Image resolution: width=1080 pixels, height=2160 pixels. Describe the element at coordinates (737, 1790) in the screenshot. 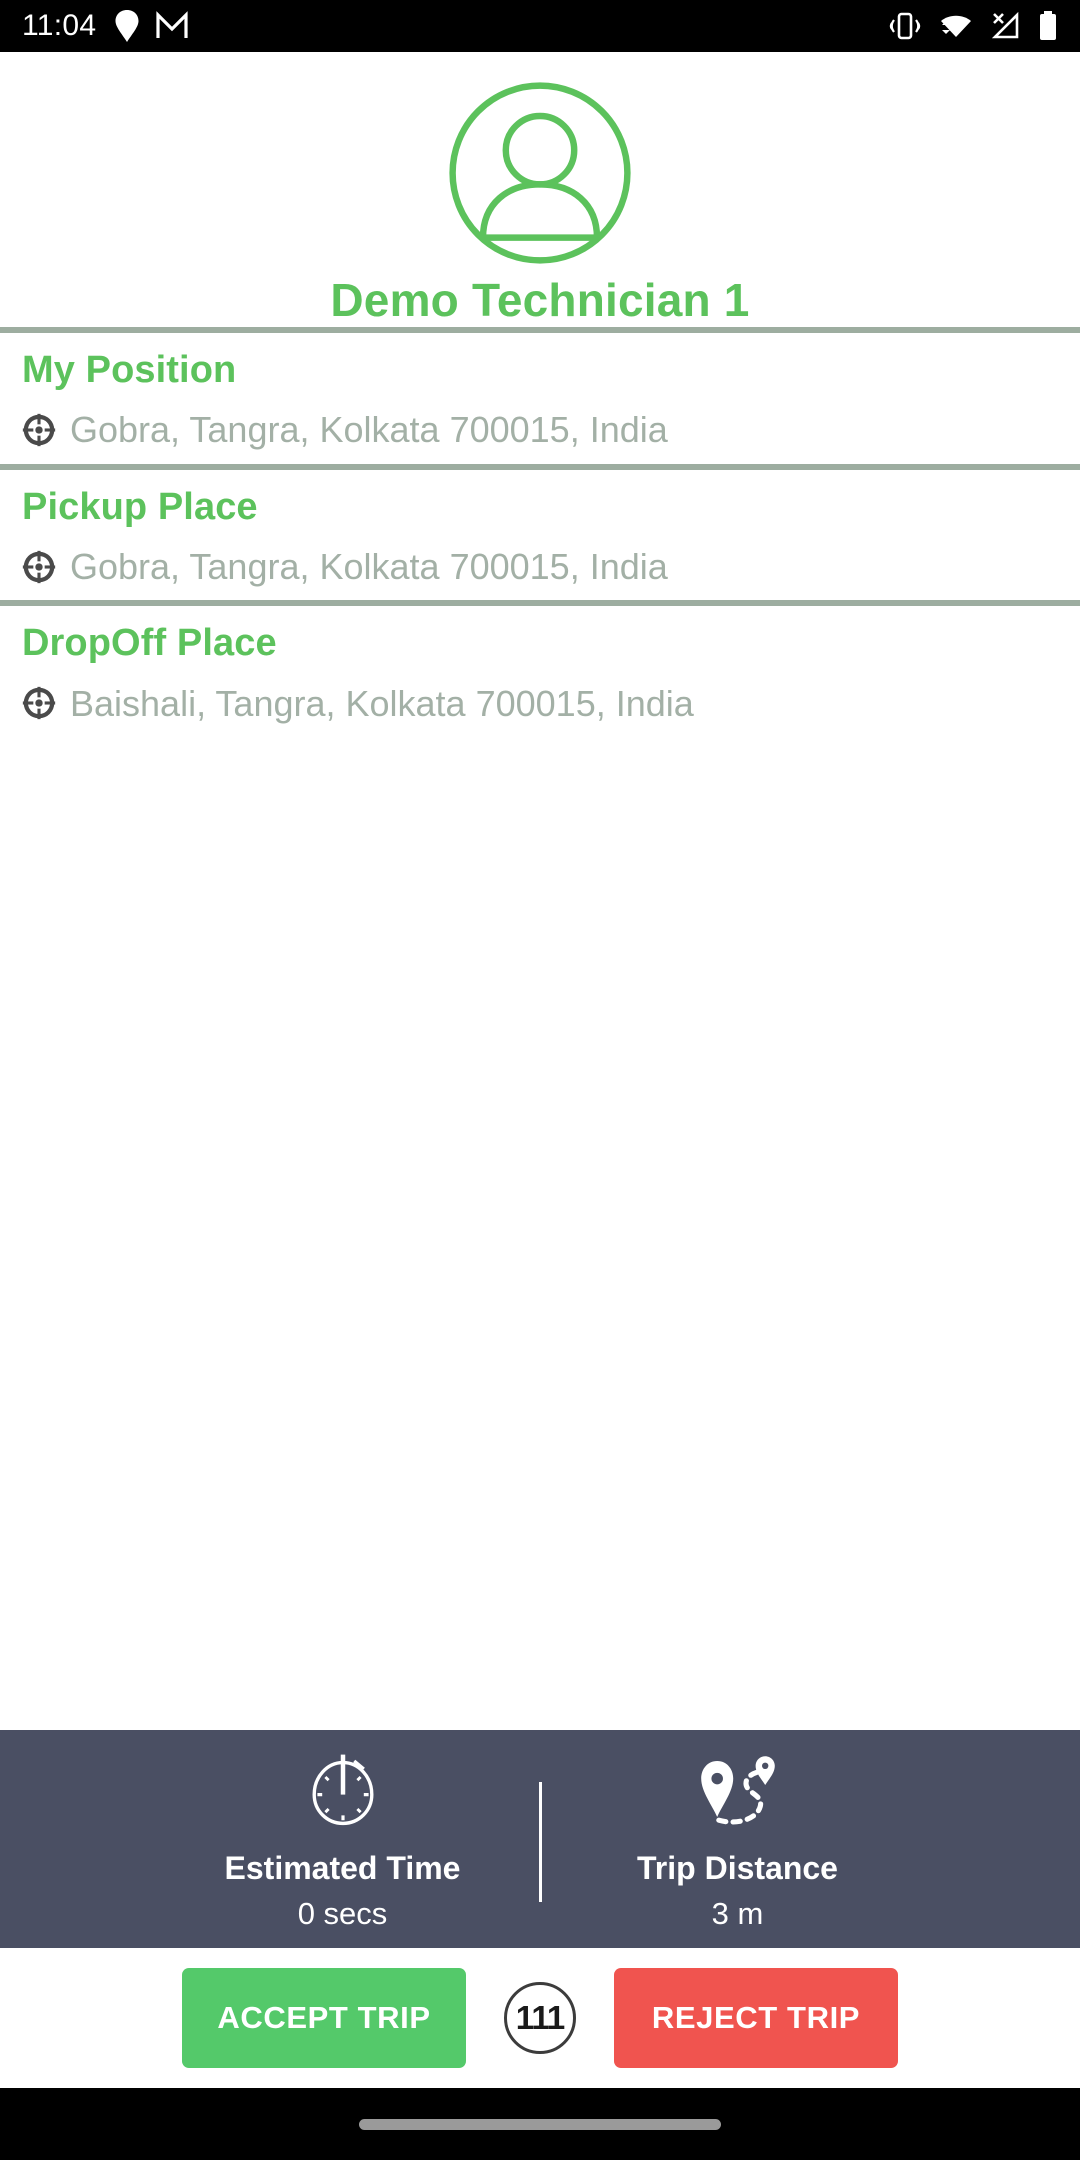

I see `route-pin-icon` at that location.